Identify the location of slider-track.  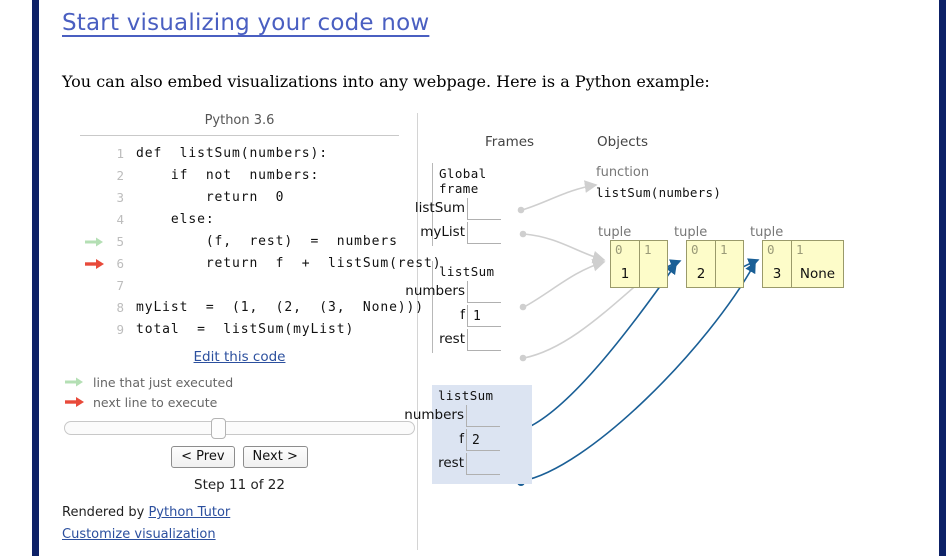
(239, 428).